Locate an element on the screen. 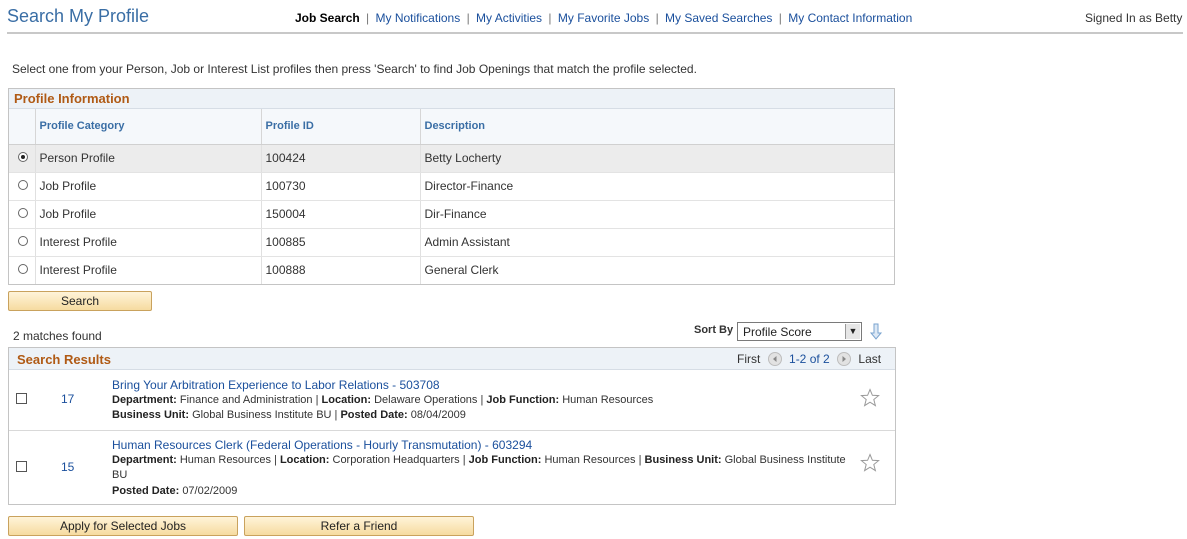 Image resolution: width=1187 pixels, height=539 pixels. nav-my-activities: My Activities is located at coordinates (509, 18).